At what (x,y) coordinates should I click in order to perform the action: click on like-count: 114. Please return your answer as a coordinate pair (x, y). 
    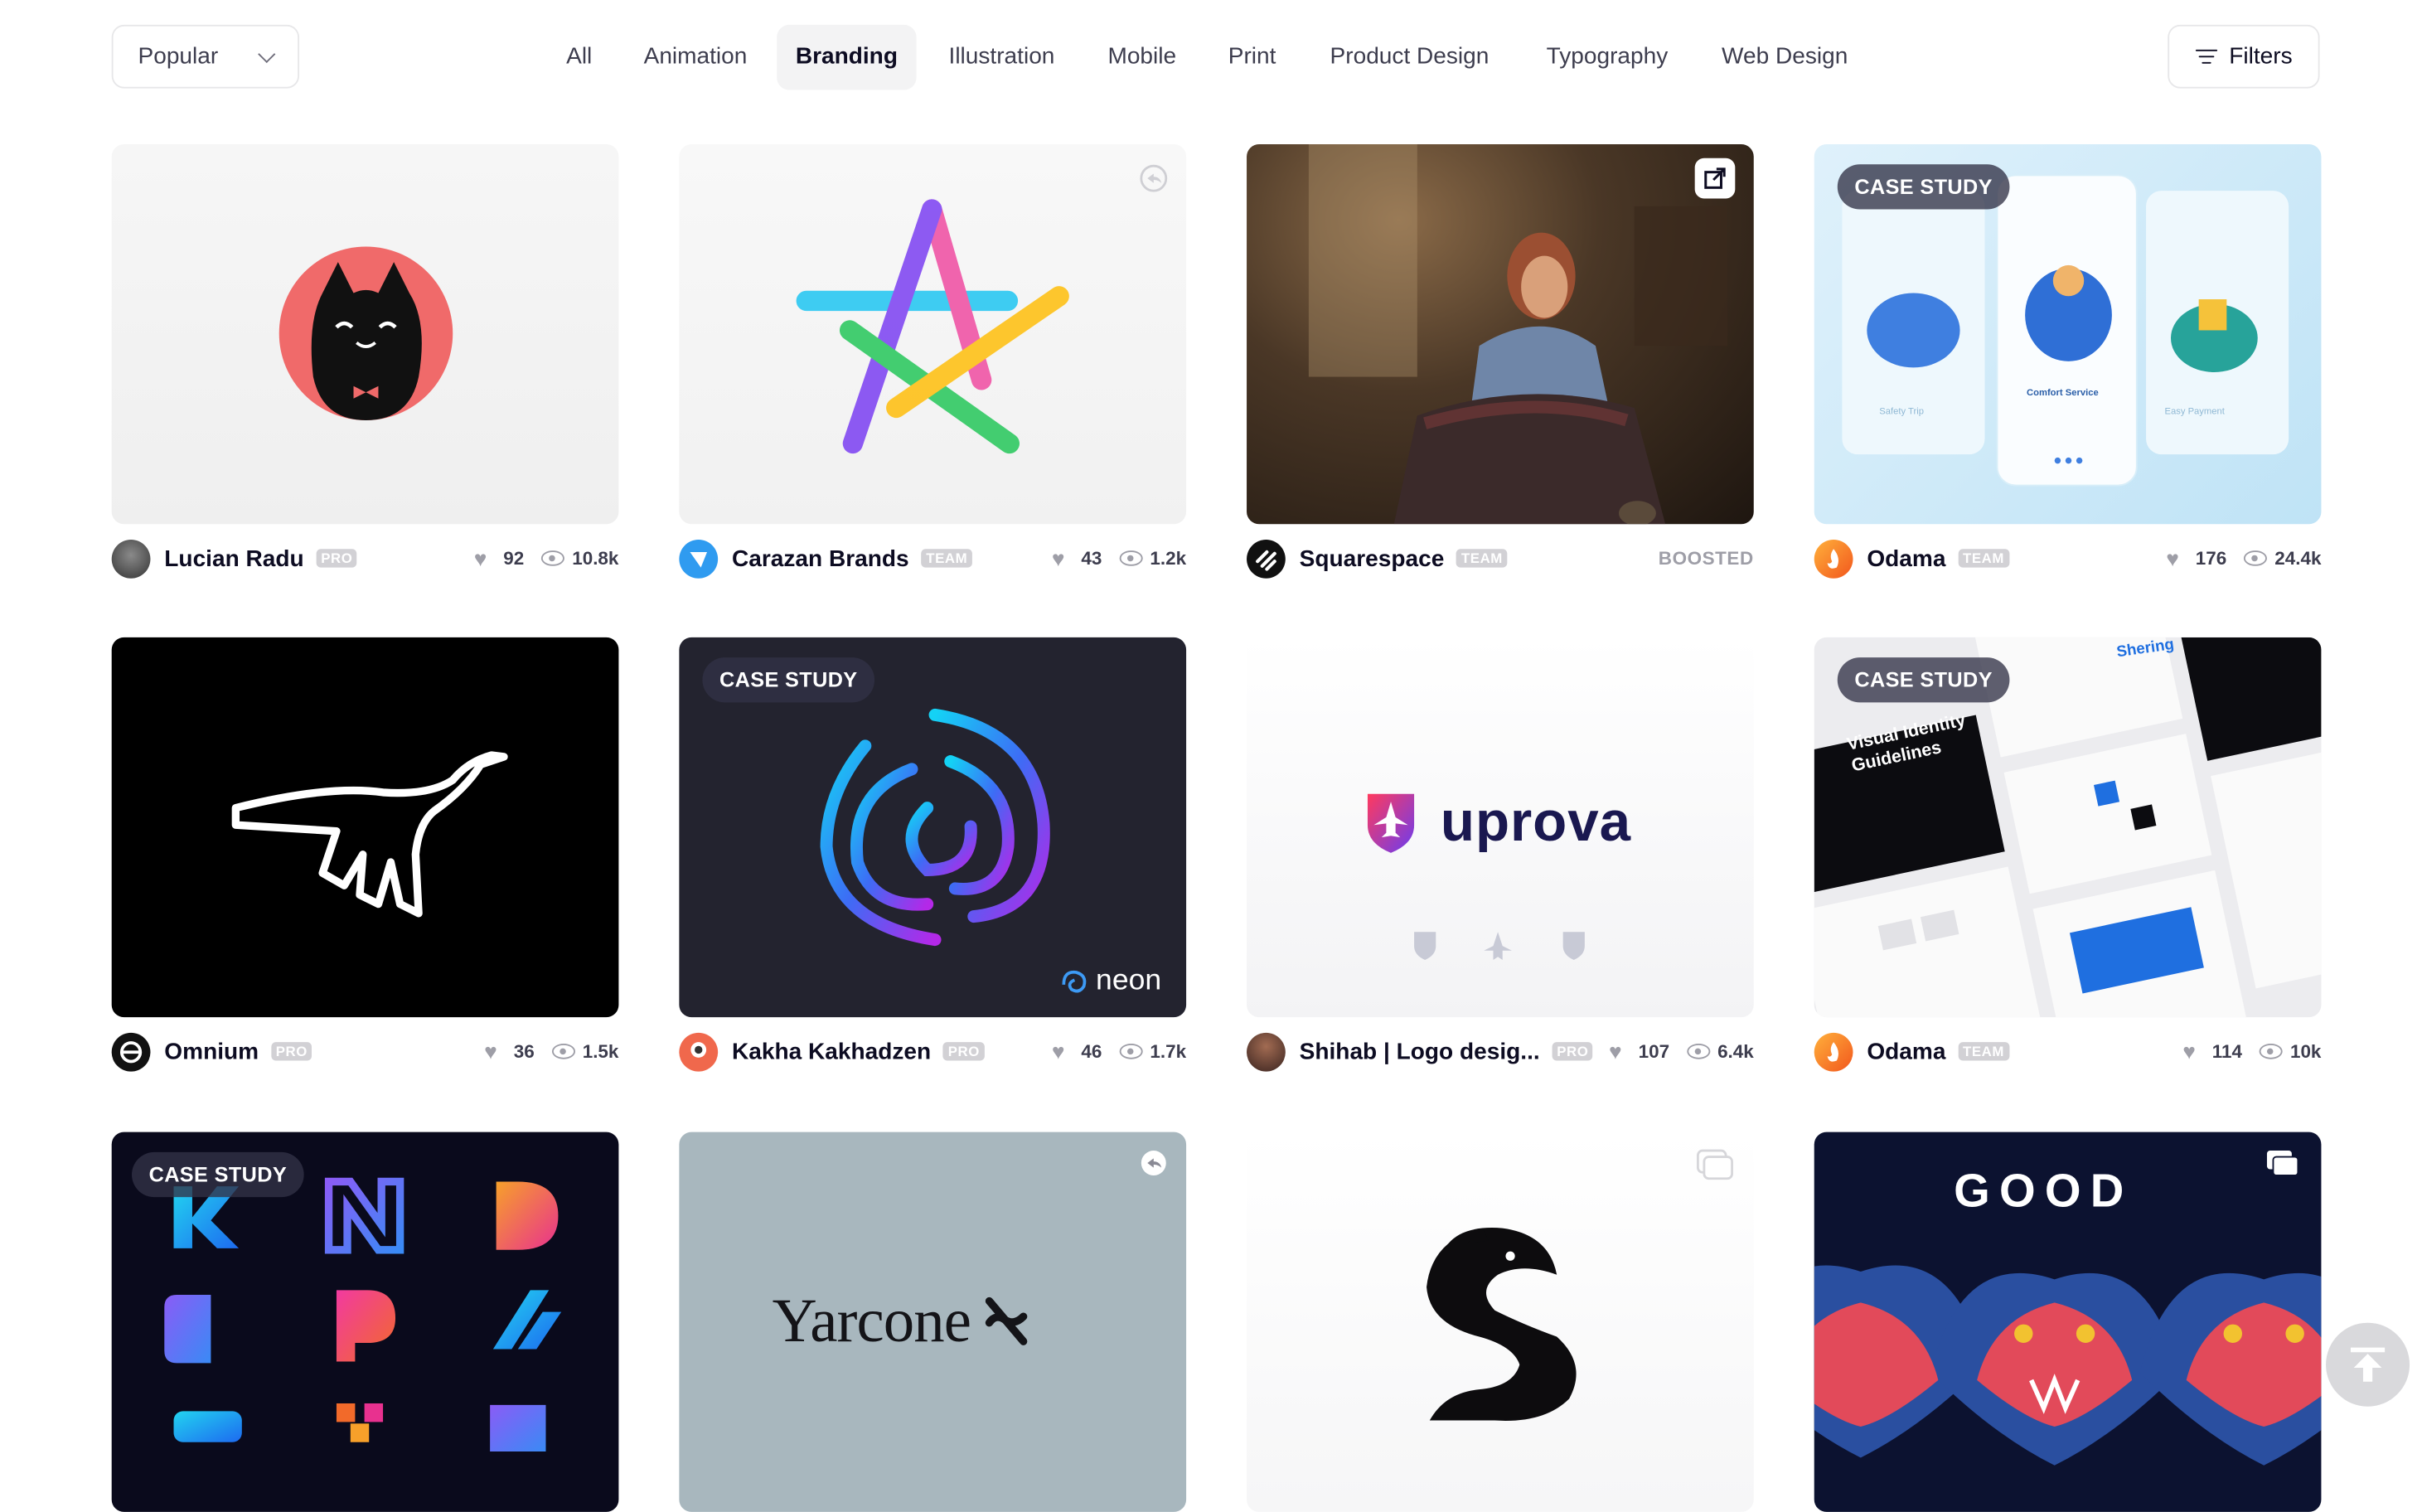
    Looking at the image, I should click on (2226, 1051).